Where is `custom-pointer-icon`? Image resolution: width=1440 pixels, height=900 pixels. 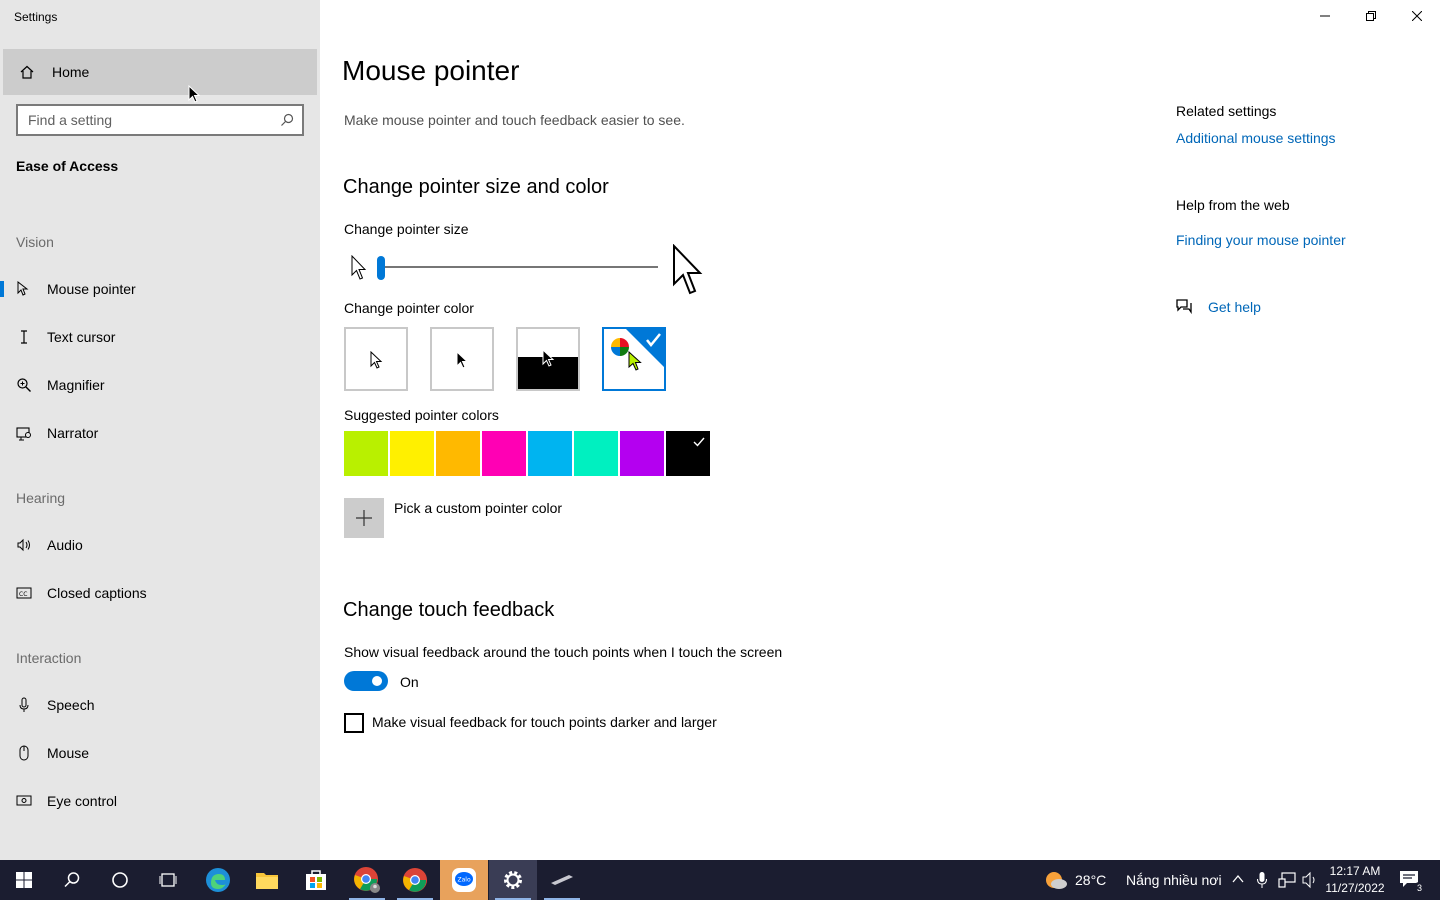 custom-pointer-icon is located at coordinates (635, 361).